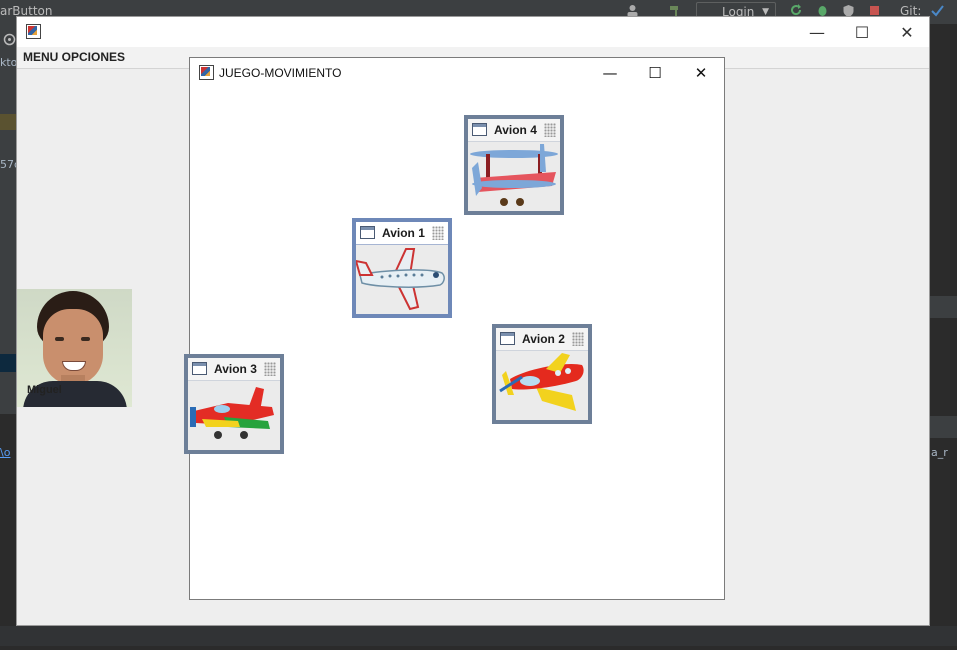  I want to click on close-button: ✕, so click(907, 32).